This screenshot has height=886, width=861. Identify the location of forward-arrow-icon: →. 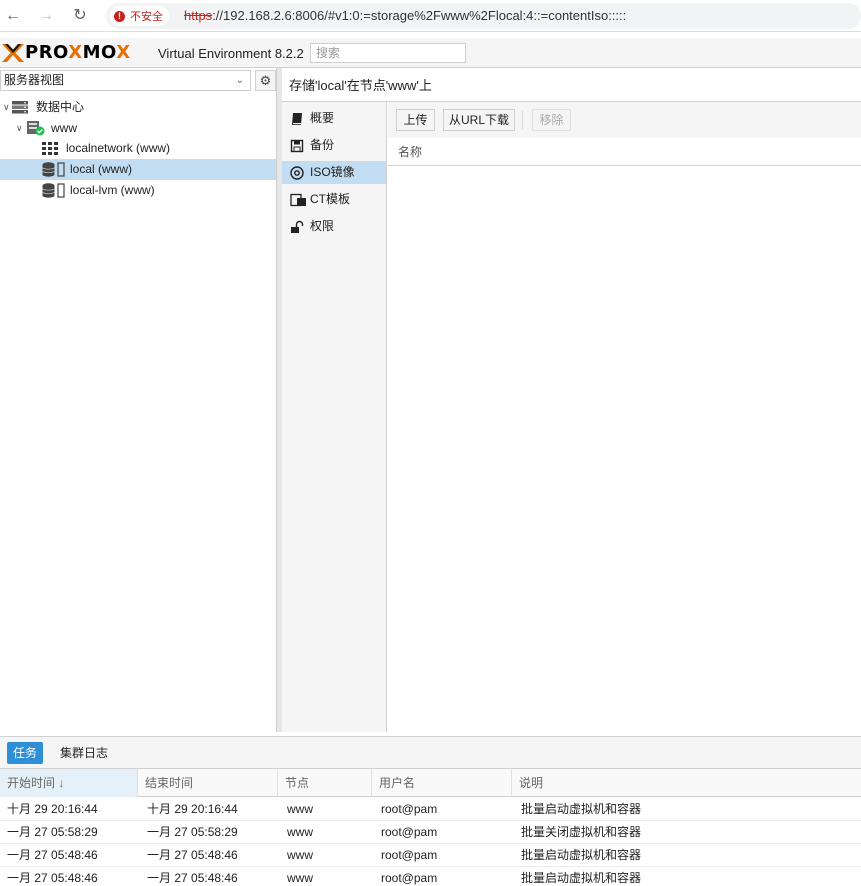
(46, 16).